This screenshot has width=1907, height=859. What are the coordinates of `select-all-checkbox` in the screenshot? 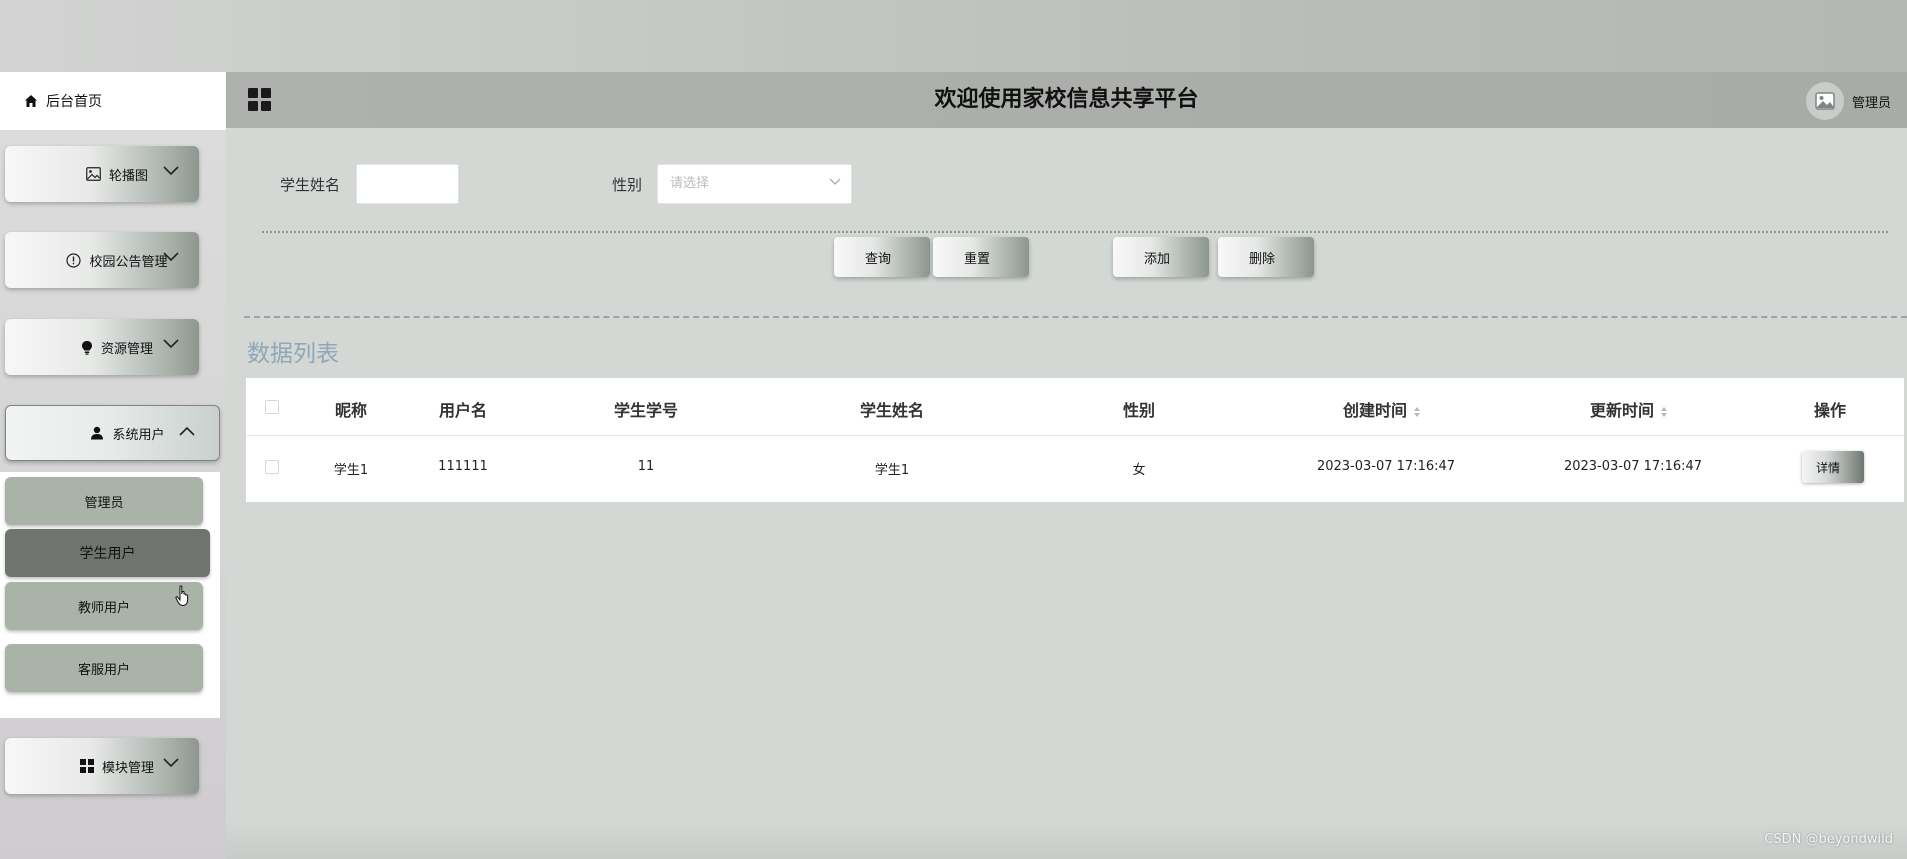 It's located at (272, 407).